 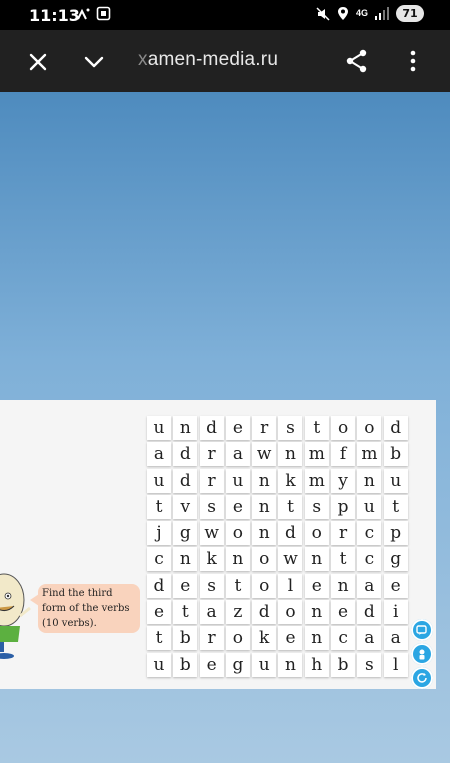 What do you see at coordinates (185, 506) in the screenshot?
I see `grid-cell: v` at bounding box center [185, 506].